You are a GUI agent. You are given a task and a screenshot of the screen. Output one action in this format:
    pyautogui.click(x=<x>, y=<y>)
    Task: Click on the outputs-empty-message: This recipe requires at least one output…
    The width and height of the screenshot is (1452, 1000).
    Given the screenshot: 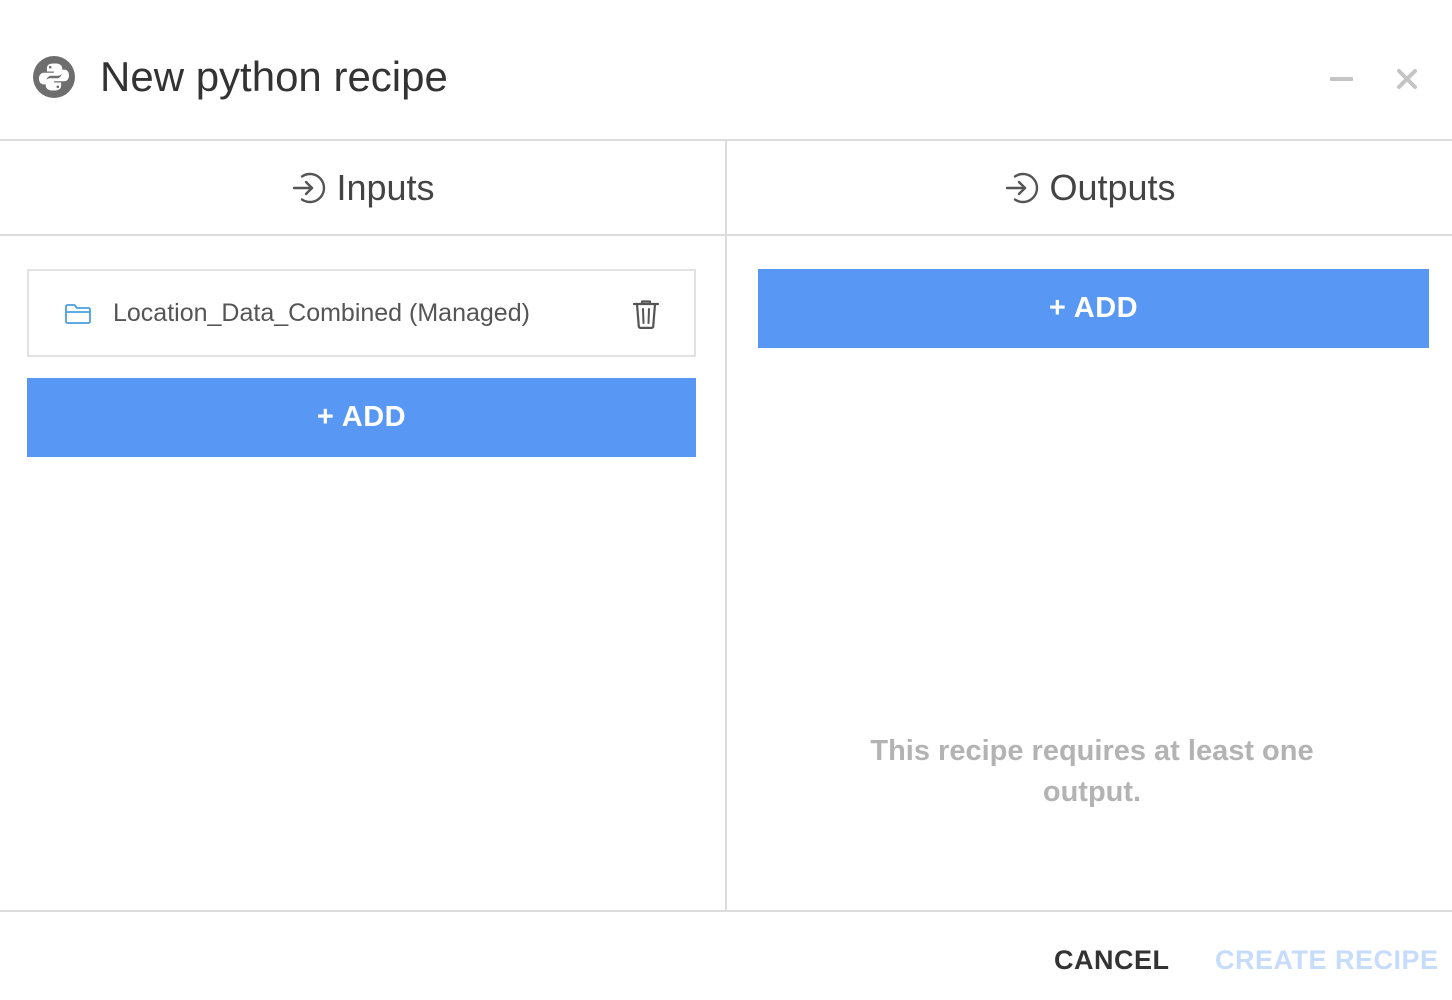 What is the action you would take?
    pyautogui.click(x=1092, y=771)
    